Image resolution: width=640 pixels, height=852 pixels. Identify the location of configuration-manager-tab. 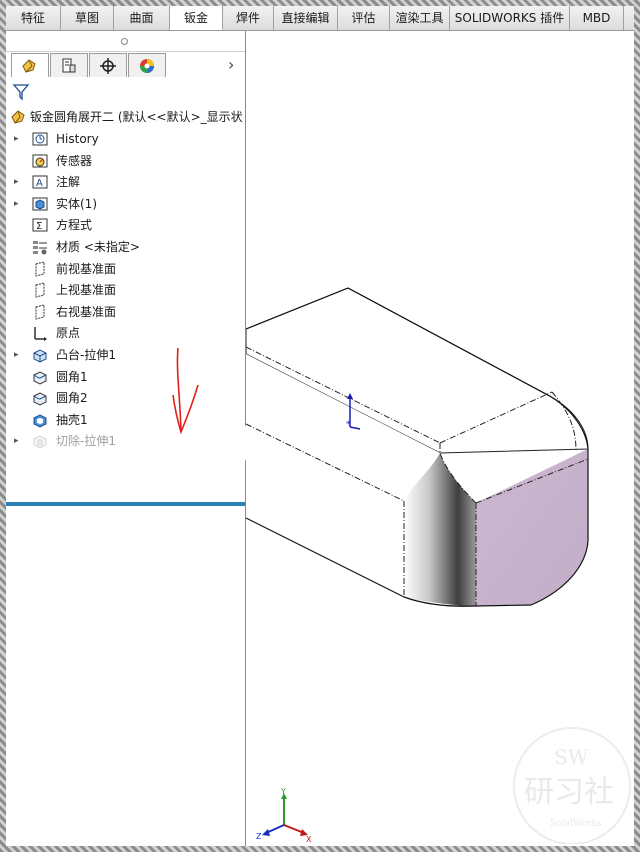
(108, 65).